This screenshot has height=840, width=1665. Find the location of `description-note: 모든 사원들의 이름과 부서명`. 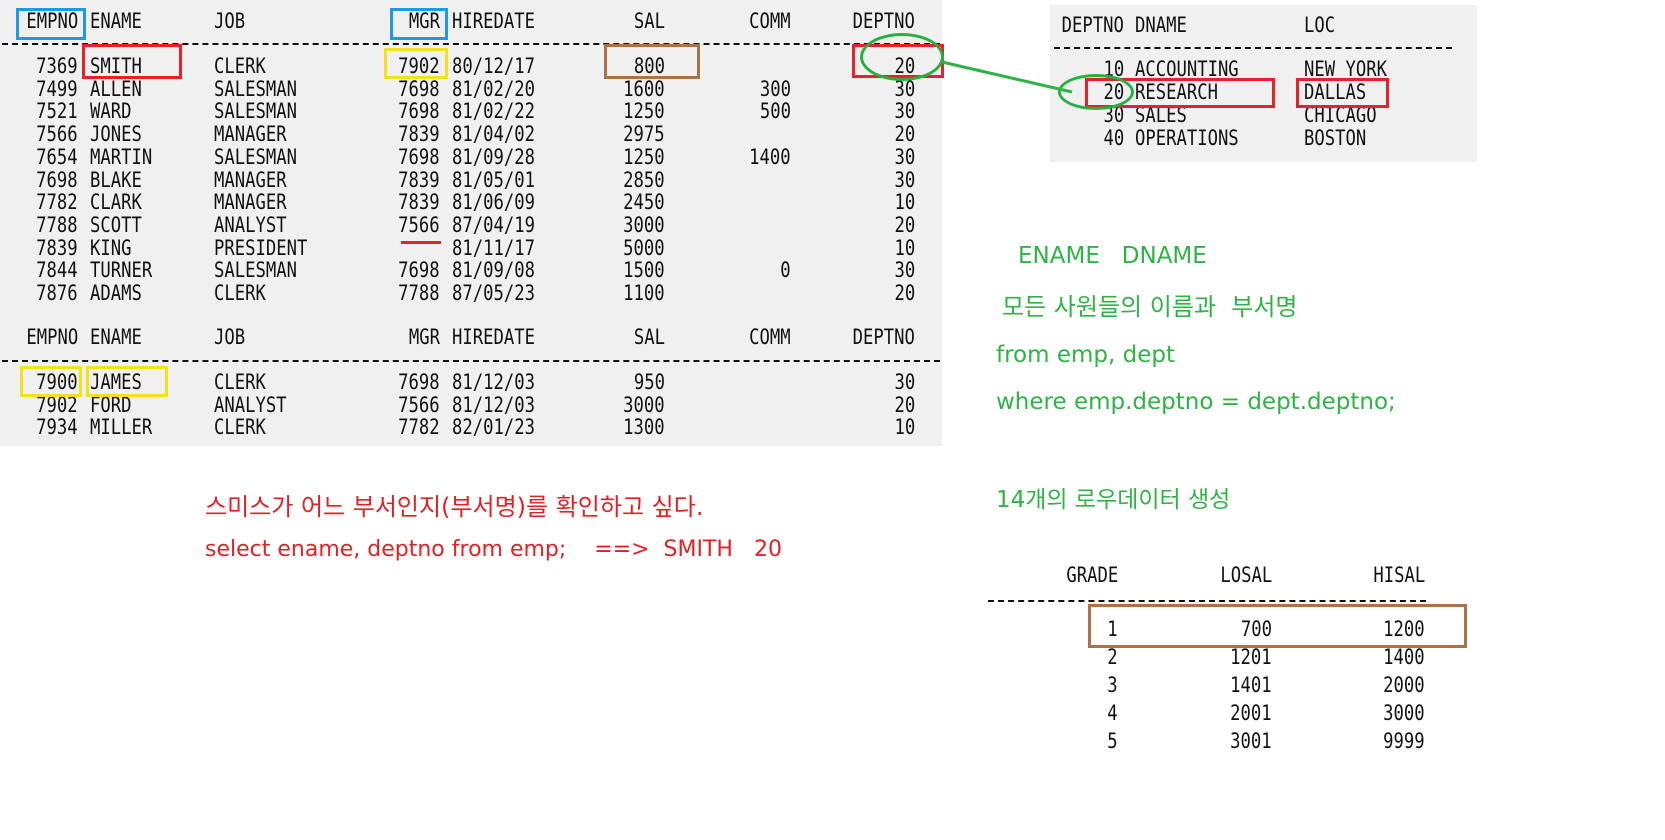

description-note: 모든 사원들의 이름과 부서명 is located at coordinates (1150, 307).